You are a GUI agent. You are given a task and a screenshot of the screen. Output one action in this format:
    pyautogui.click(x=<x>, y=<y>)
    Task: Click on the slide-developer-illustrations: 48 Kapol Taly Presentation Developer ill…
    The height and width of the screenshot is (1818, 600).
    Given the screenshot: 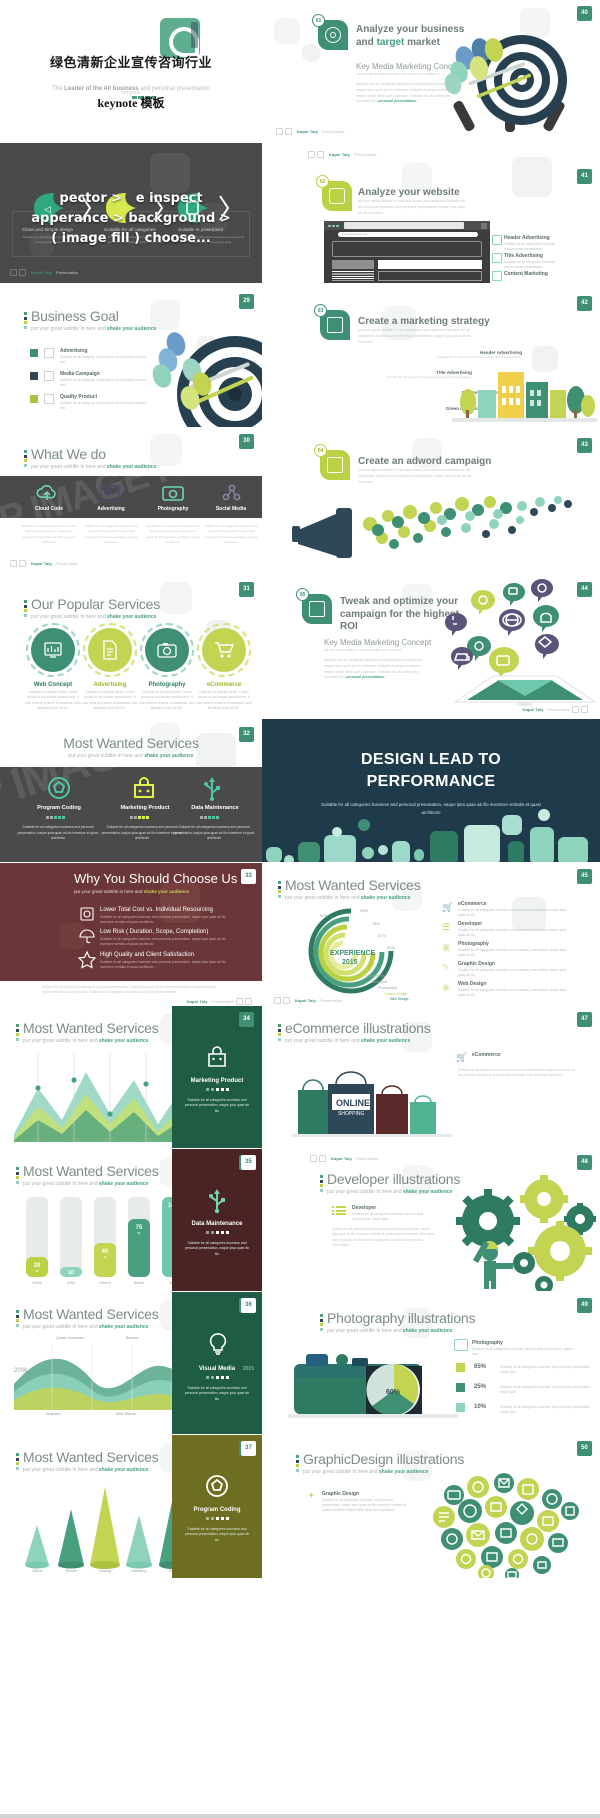 What is the action you would take?
    pyautogui.click(x=431, y=1220)
    